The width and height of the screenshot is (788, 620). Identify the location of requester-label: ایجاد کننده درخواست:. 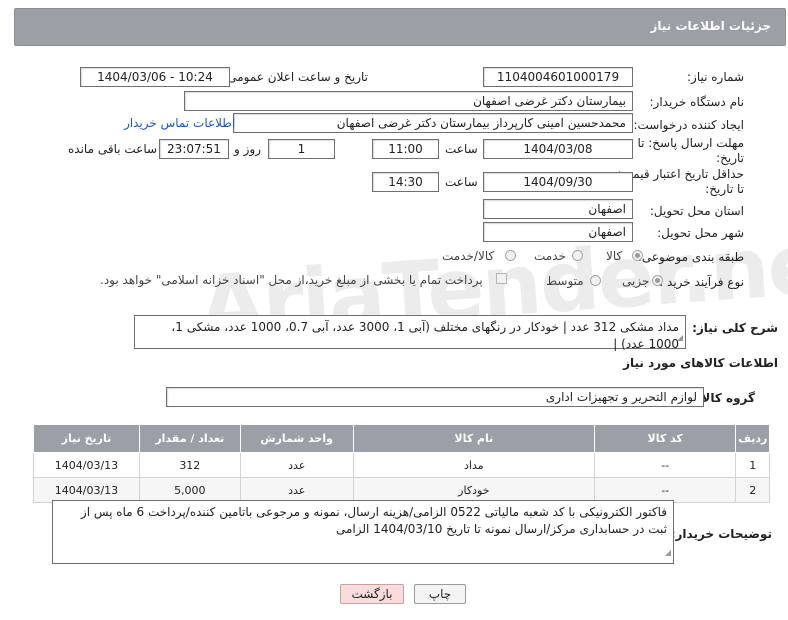
(688, 125).